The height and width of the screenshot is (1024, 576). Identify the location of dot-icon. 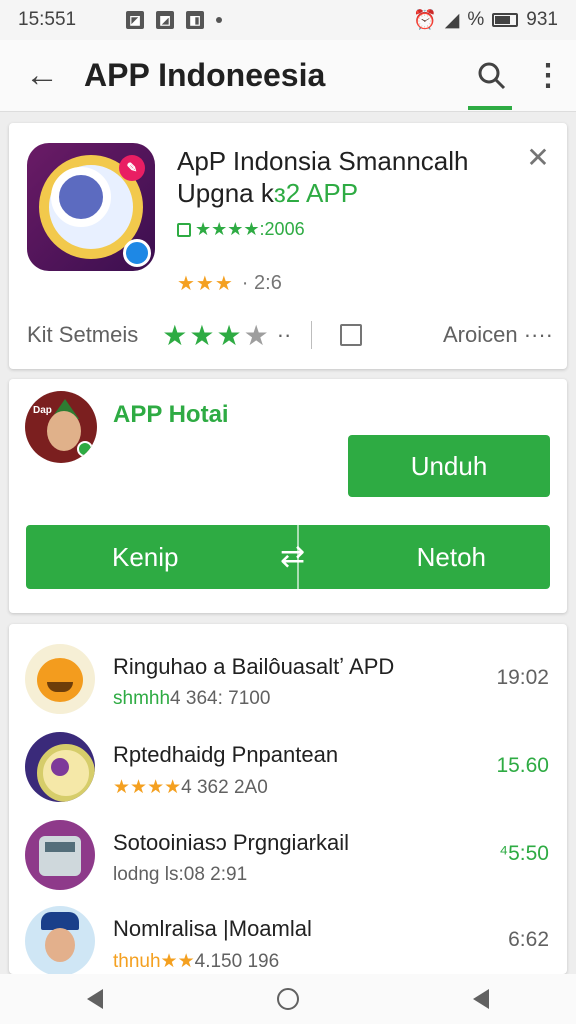
(219, 20).